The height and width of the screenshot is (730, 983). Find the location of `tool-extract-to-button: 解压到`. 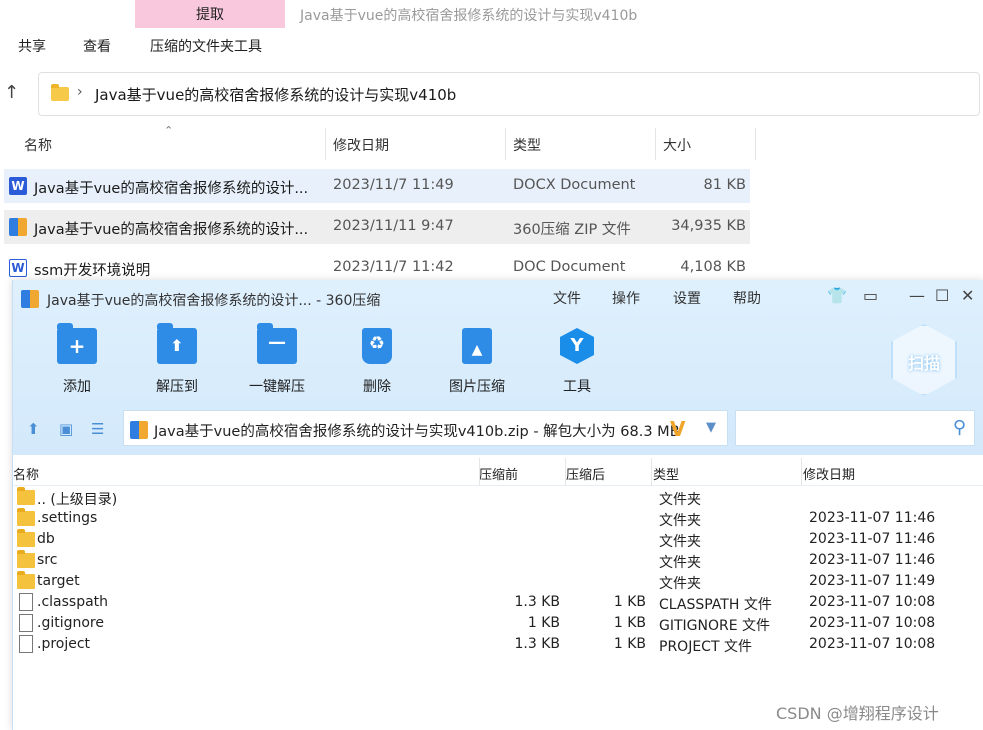

tool-extract-to-button: 解压到 is located at coordinates (177, 360).